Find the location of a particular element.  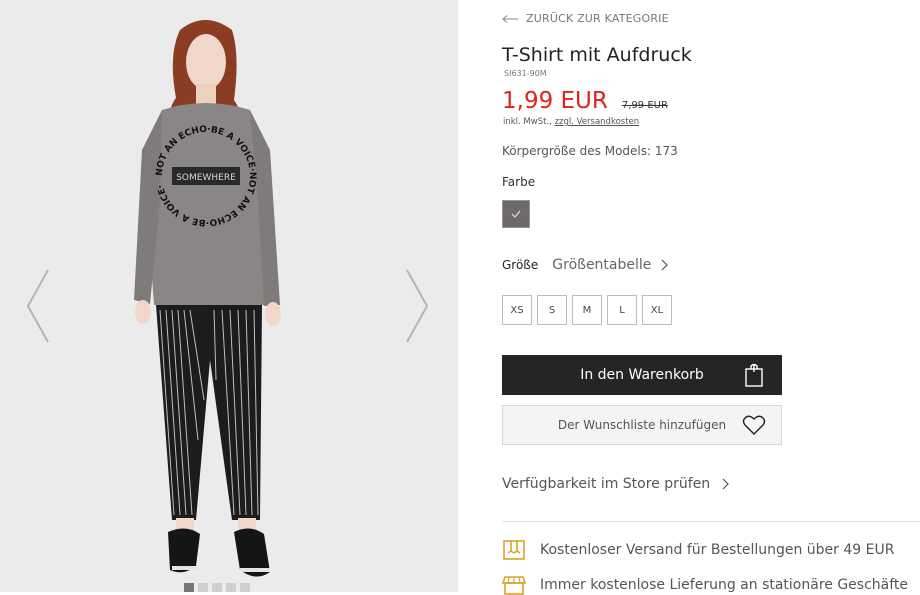

store-icon is located at coordinates (514, 585).